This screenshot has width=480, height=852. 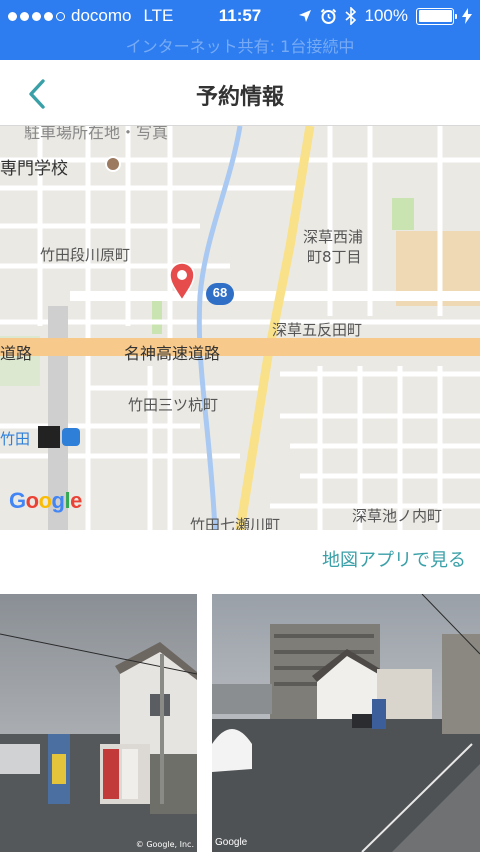 I want to click on navigation-bar: 予約情報, so click(x=240, y=93).